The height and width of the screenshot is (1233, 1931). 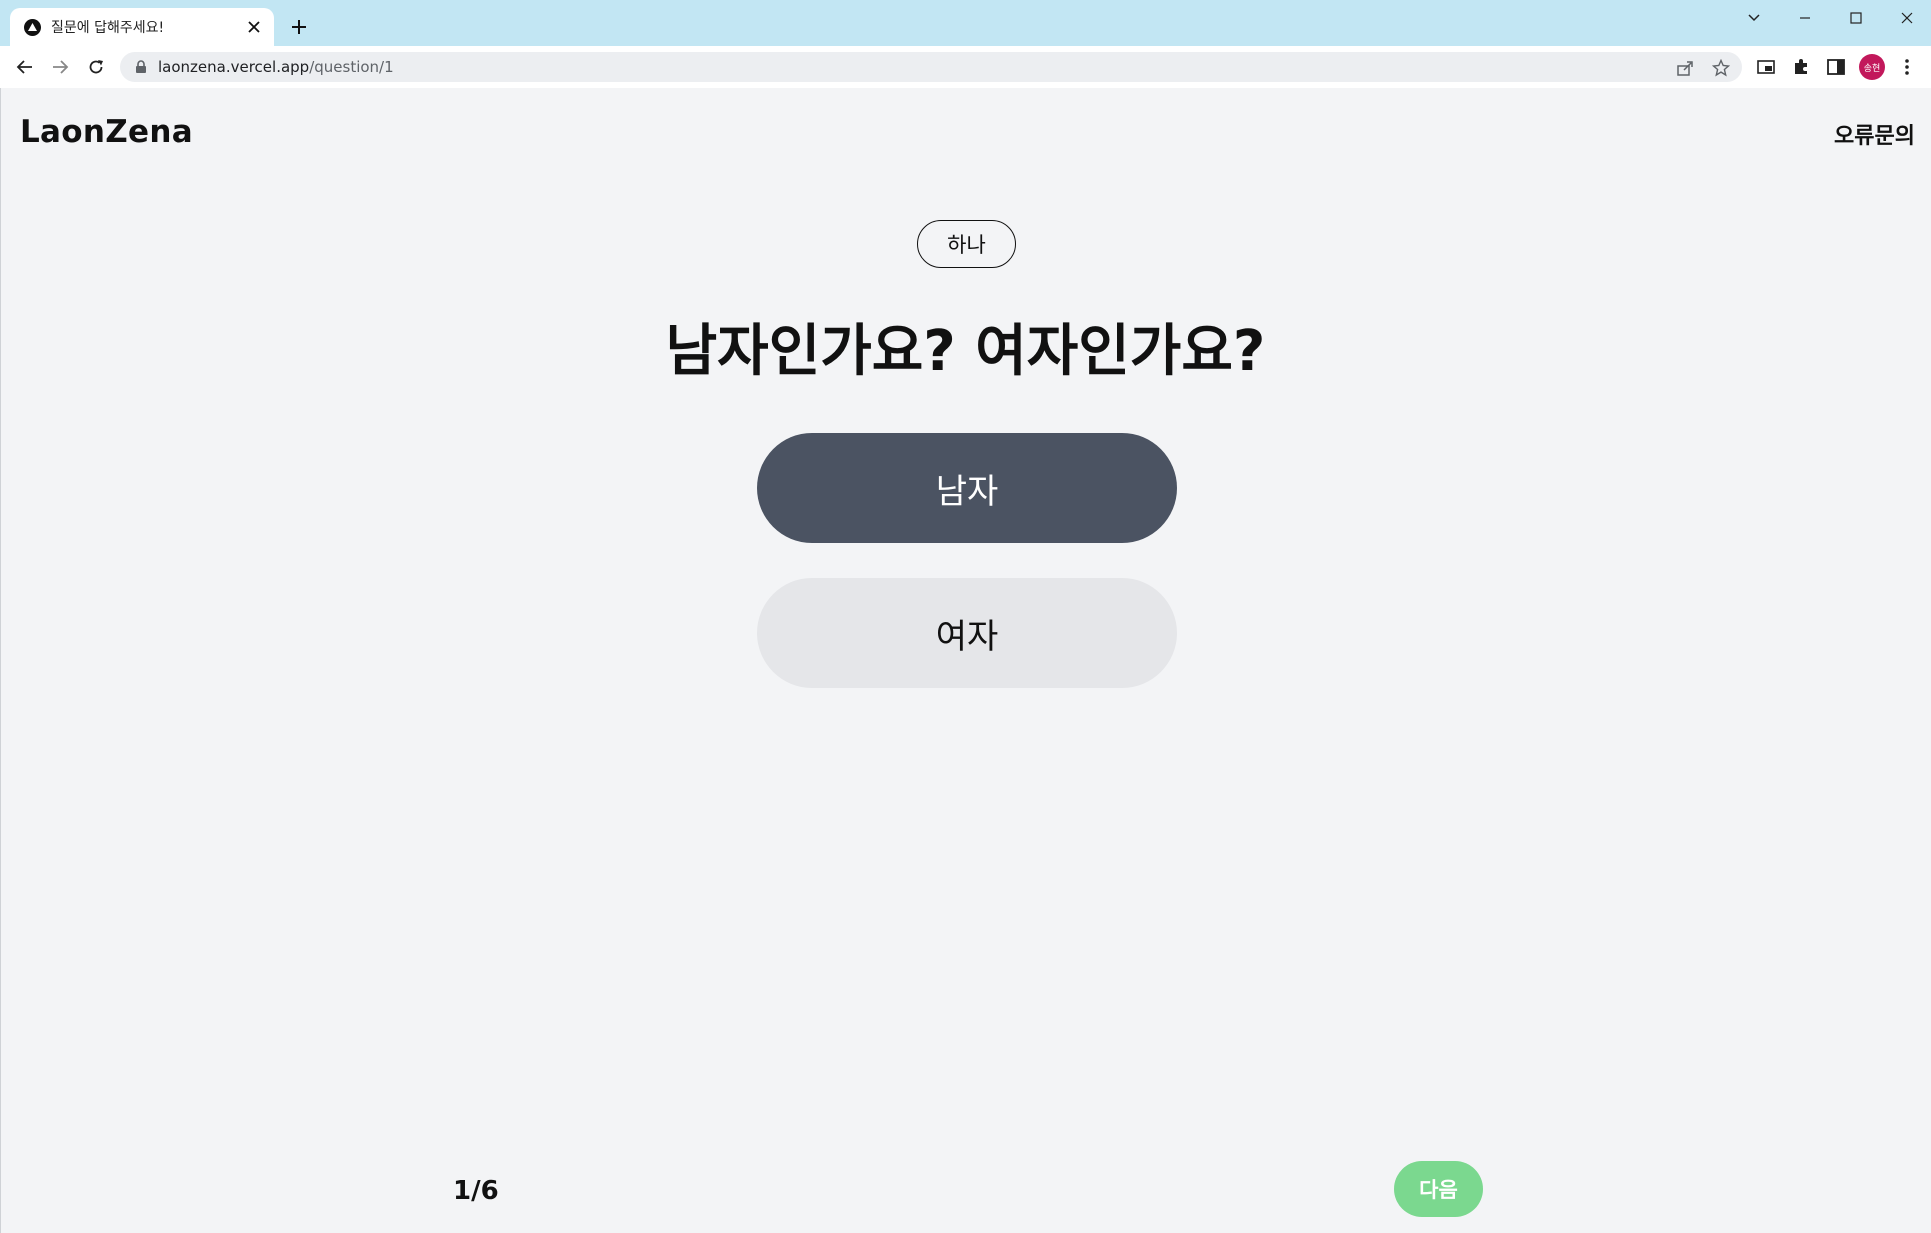 What do you see at coordinates (1766, 67) in the screenshot?
I see `picture-in-picture-icon` at bounding box center [1766, 67].